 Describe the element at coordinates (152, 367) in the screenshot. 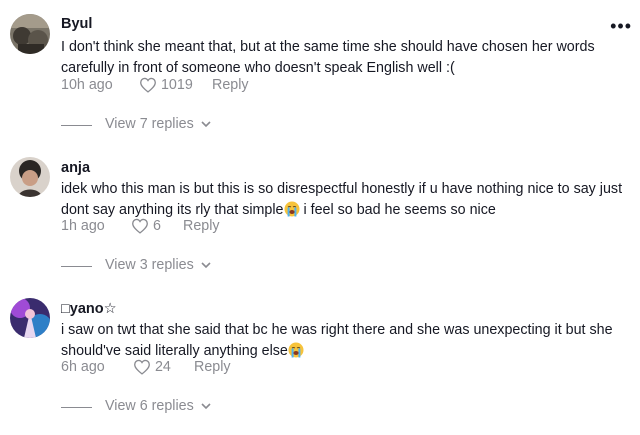

I see `like-button: 24` at that location.